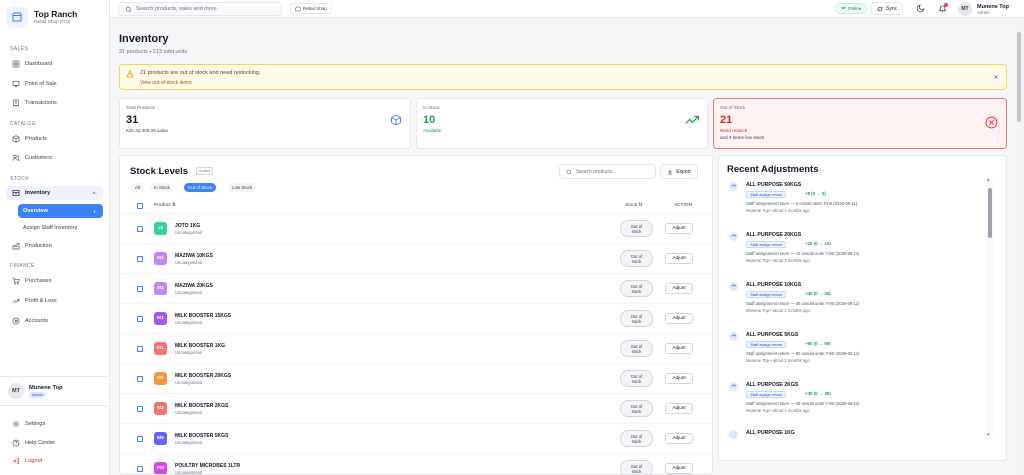 This screenshot has height=475, width=1024. Describe the element at coordinates (1019, 77) in the screenshot. I see `page-scrollbar-thumb` at that location.